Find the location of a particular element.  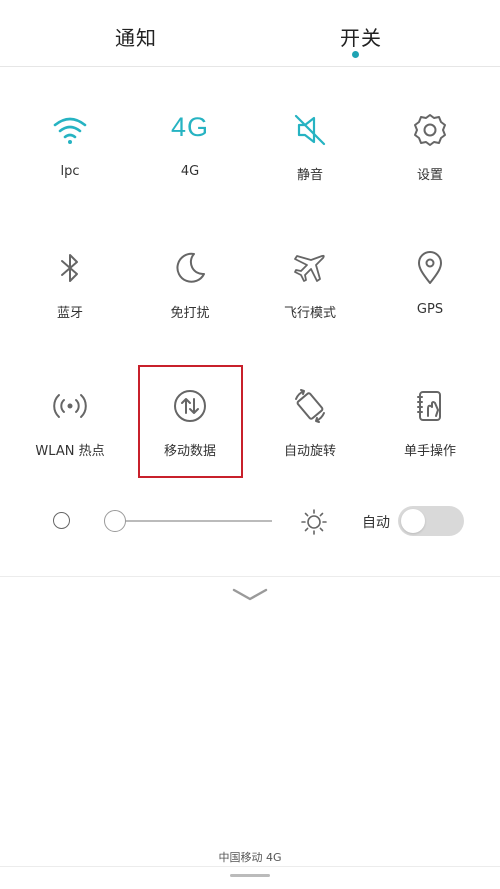

toggle-4g: 4G 4G is located at coordinates (190, 165).